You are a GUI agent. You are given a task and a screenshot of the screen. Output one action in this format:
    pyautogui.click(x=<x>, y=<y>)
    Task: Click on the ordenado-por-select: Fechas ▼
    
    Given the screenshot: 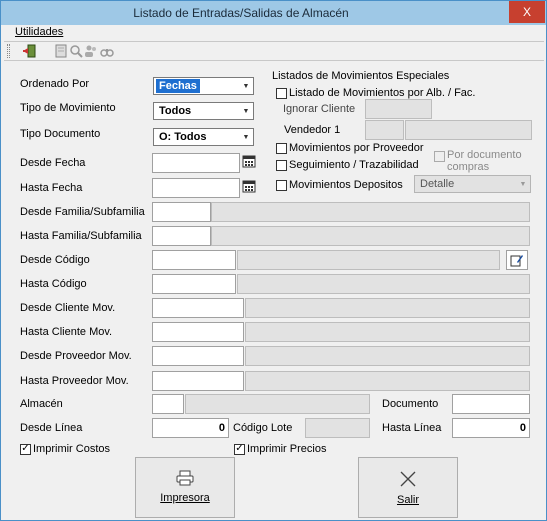 What is the action you would take?
    pyautogui.click(x=203, y=86)
    